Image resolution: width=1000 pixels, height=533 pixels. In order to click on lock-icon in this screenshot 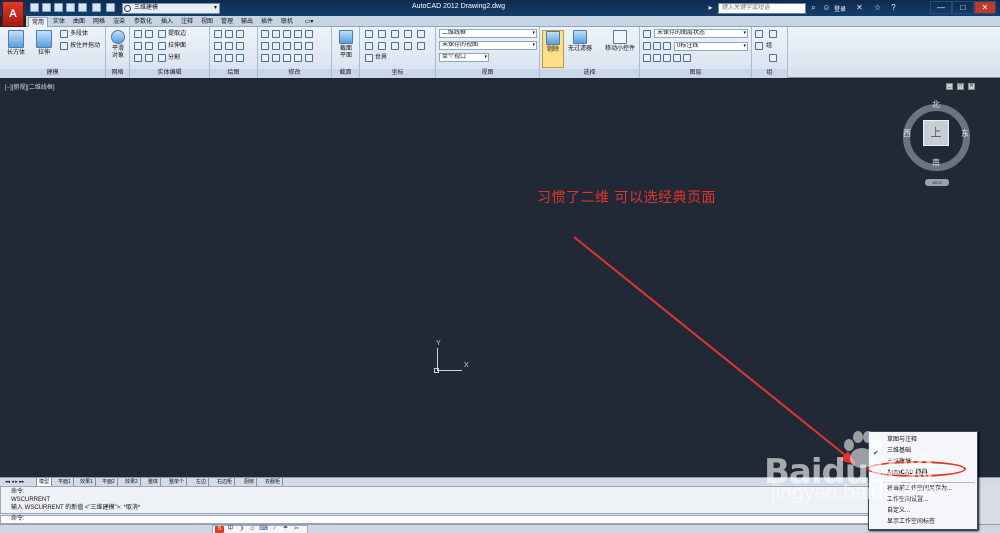, I will do `click(667, 46)`.